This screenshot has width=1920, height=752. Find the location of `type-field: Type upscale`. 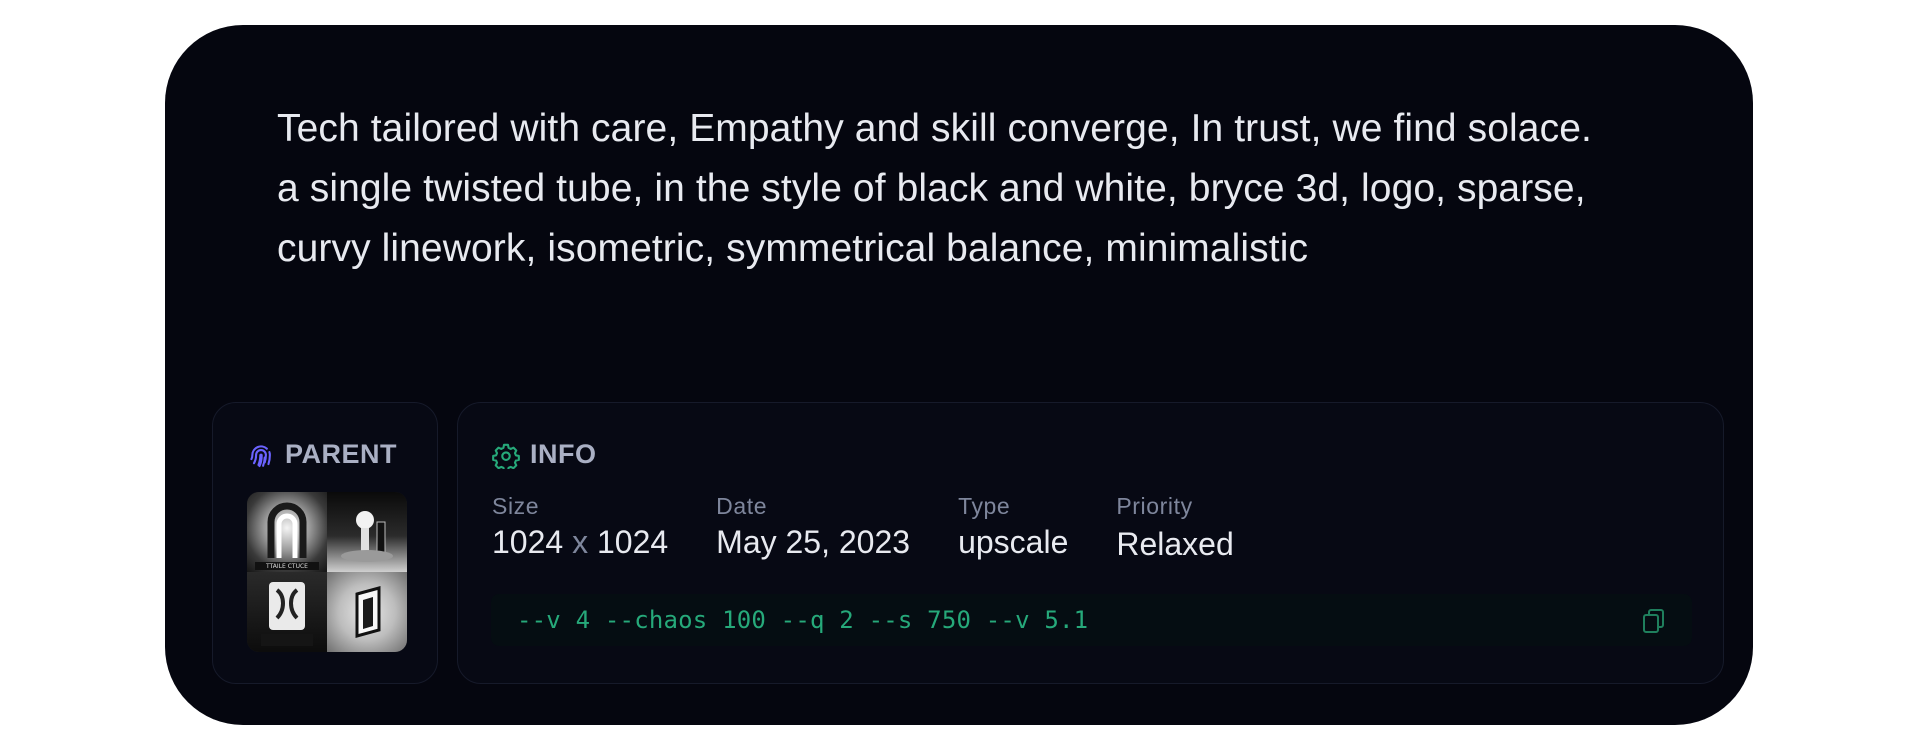

type-field: Type upscale is located at coordinates (1013, 528).